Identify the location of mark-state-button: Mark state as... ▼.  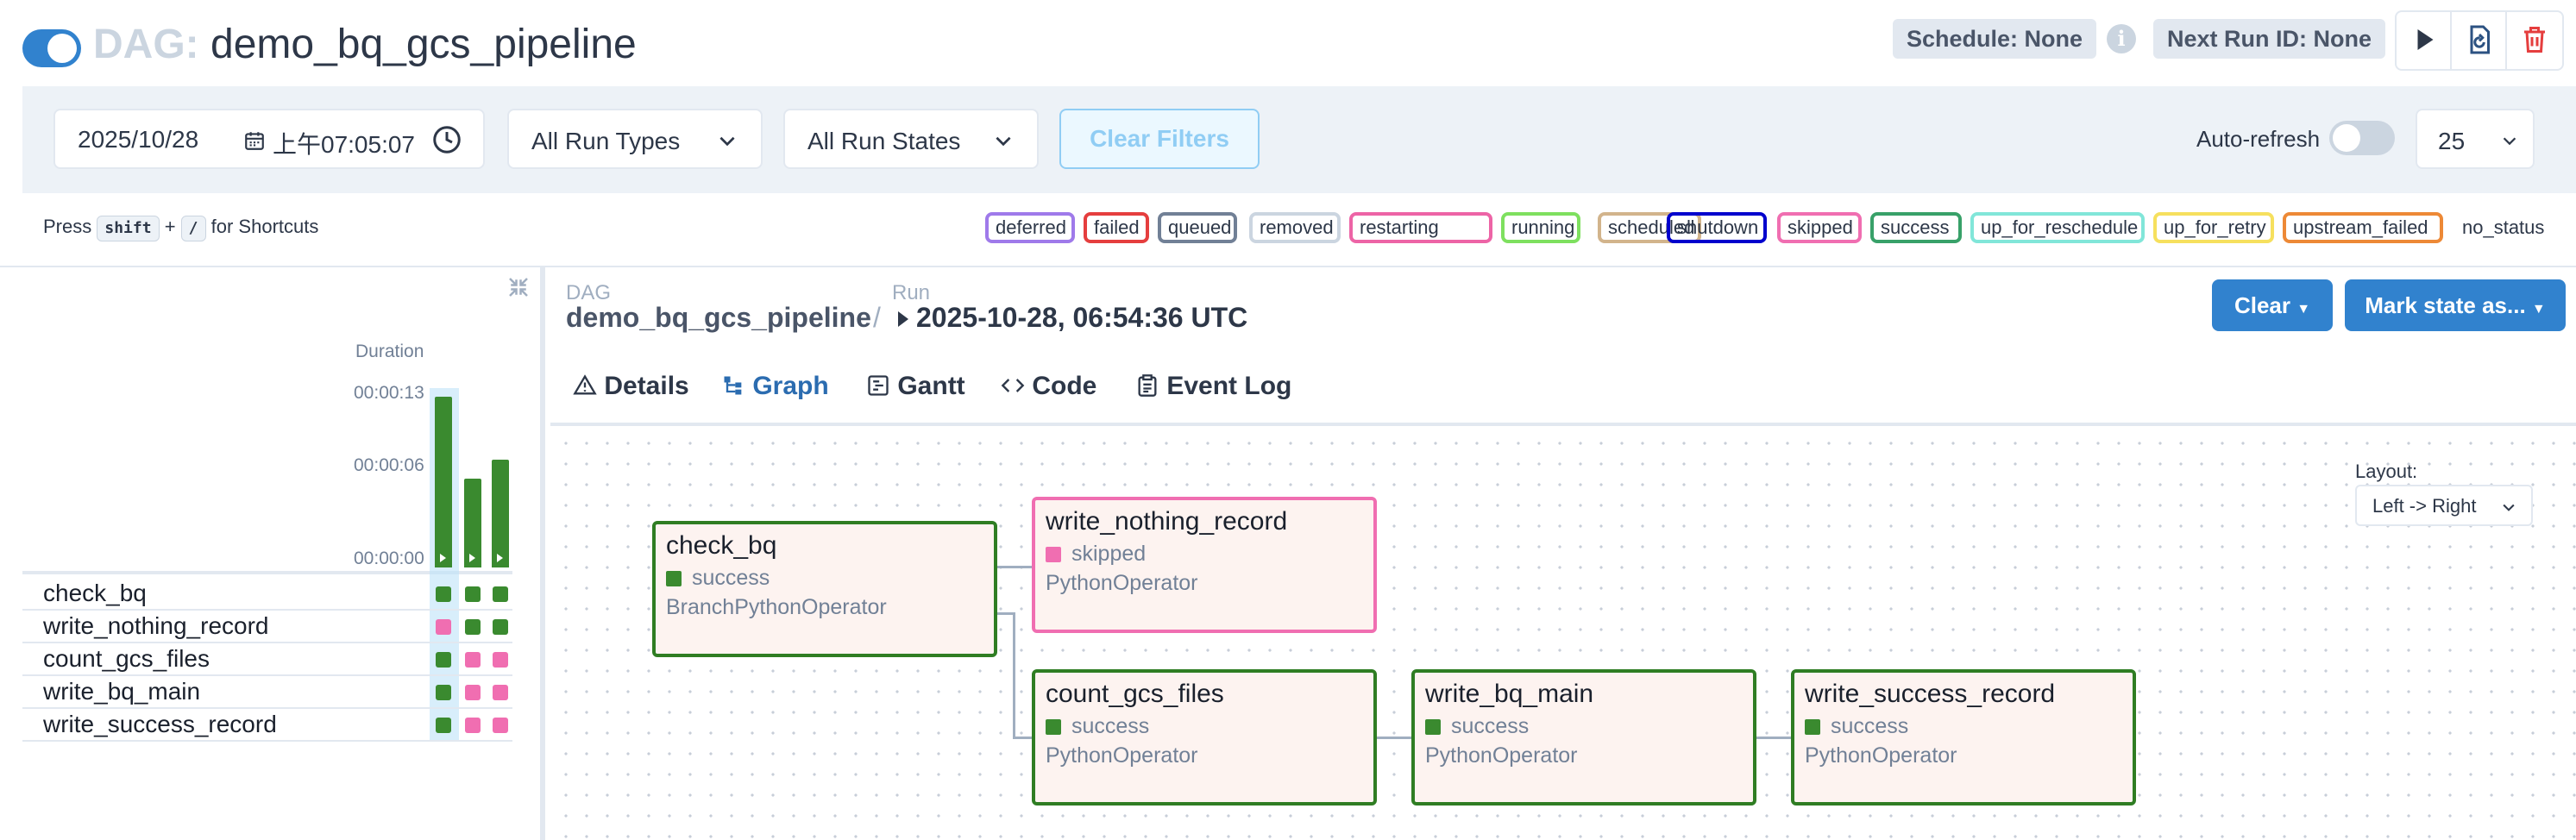
(2455, 305).